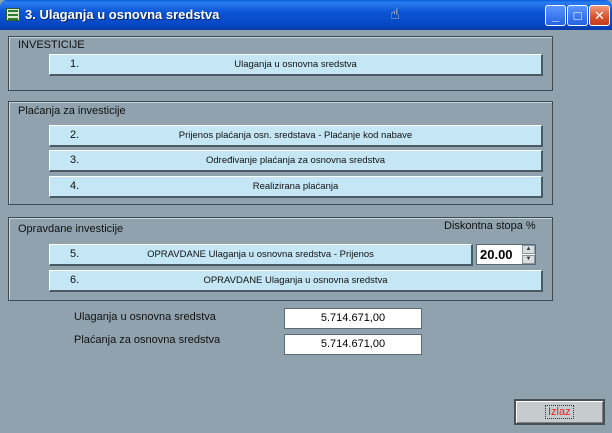 Image resolution: width=612 pixels, height=433 pixels. Describe the element at coordinates (577, 15) in the screenshot. I see `maximize-button: □` at that location.